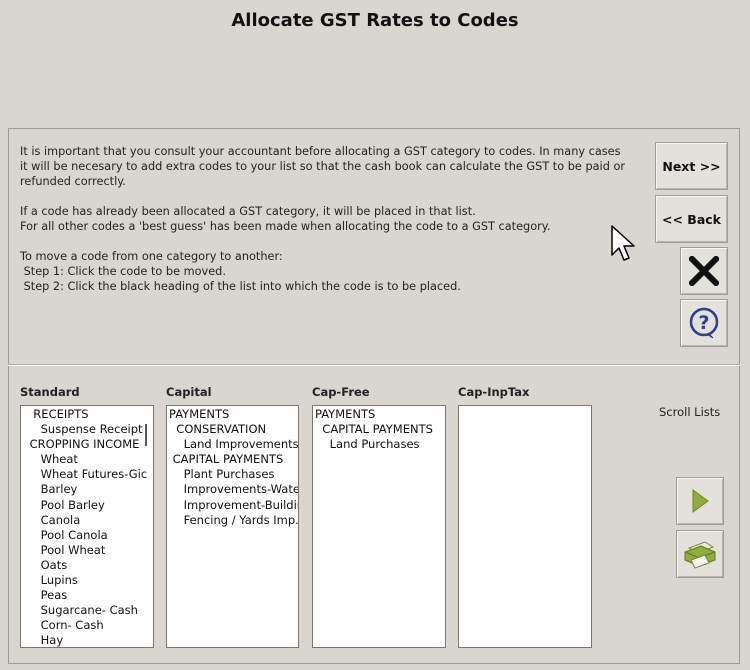  Describe the element at coordinates (50, 392) in the screenshot. I see `heading-standard: Standard` at that location.